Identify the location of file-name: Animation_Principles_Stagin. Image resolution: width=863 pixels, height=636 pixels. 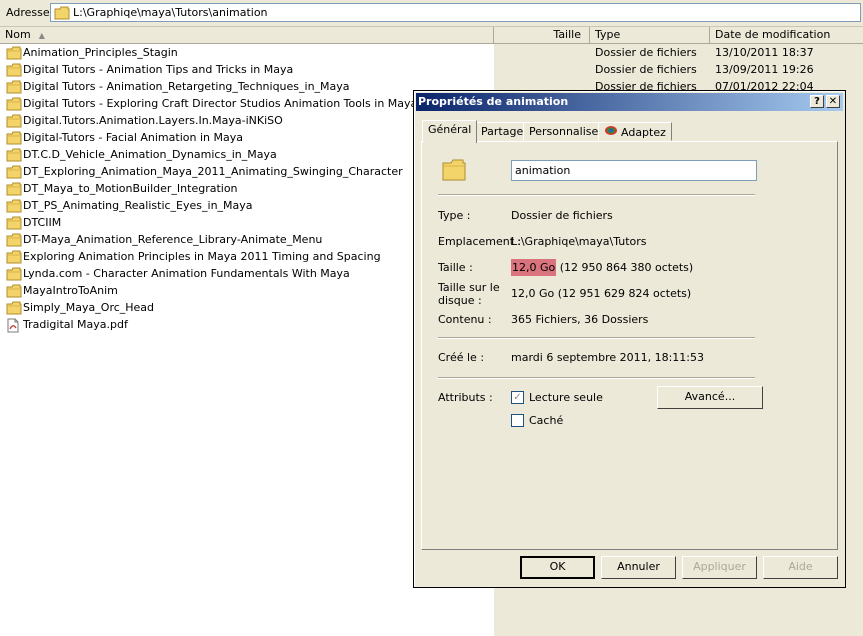
(100, 52).